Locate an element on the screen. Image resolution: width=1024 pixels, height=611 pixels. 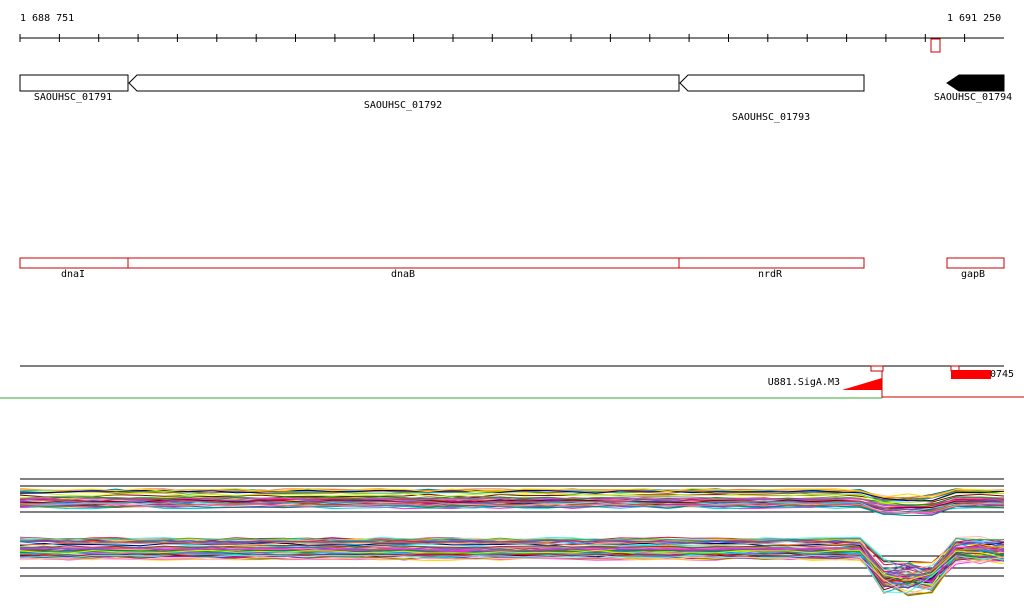
annotation-label: nrdR is located at coordinates (770, 274).